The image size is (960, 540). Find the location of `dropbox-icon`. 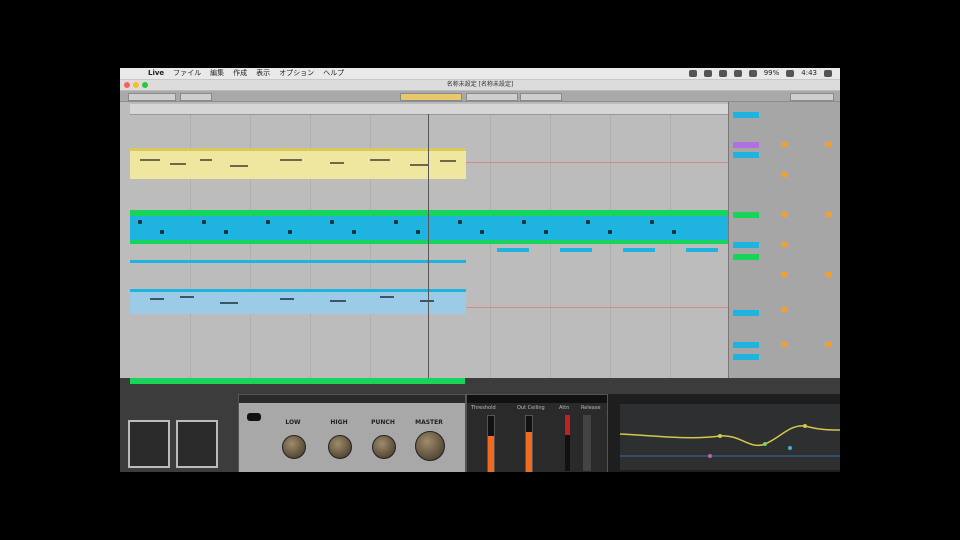

dropbox-icon is located at coordinates (737, 73).